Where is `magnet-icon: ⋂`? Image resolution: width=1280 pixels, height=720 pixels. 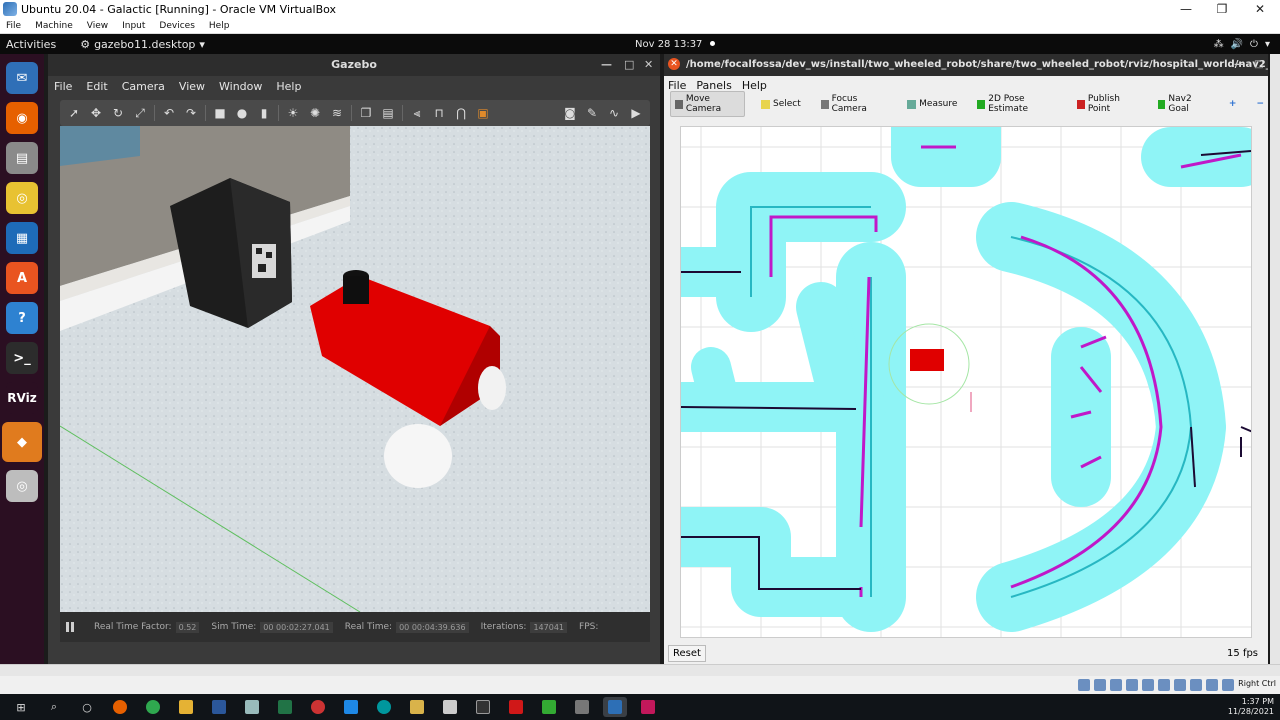 magnet-icon: ⋂ is located at coordinates (461, 113).